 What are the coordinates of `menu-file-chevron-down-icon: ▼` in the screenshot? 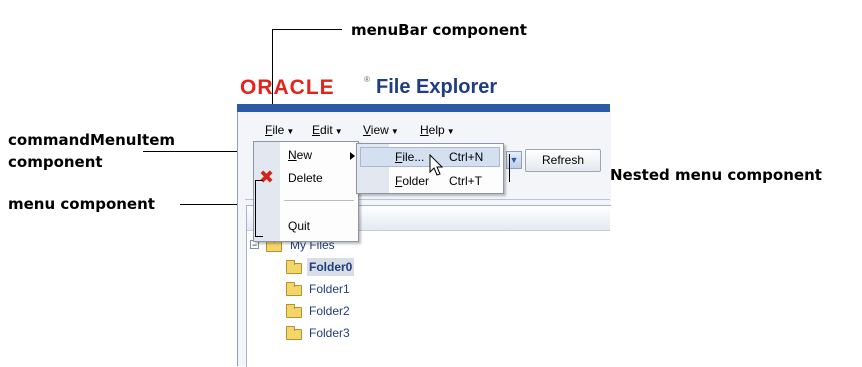 It's located at (290, 131).